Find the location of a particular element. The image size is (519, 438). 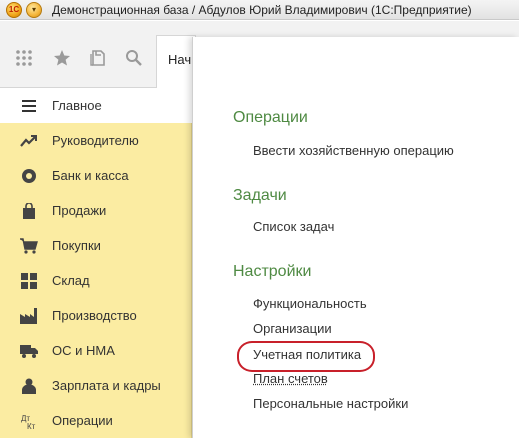

tab-start-label: Нач is located at coordinates (180, 59).